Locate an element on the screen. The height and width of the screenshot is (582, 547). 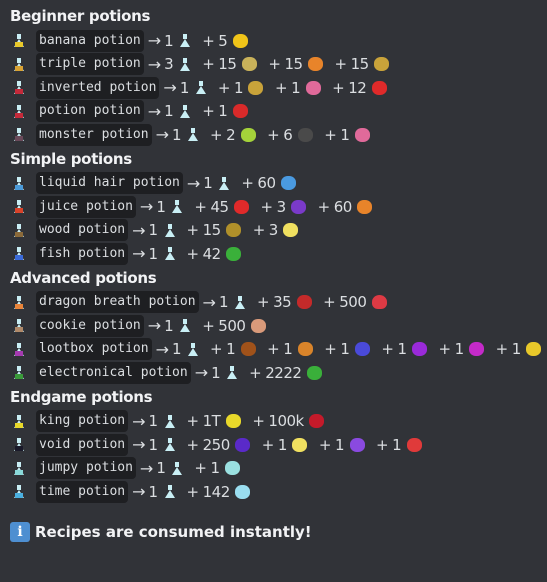
omega-lootbox-icon is located at coordinates (534, 349).